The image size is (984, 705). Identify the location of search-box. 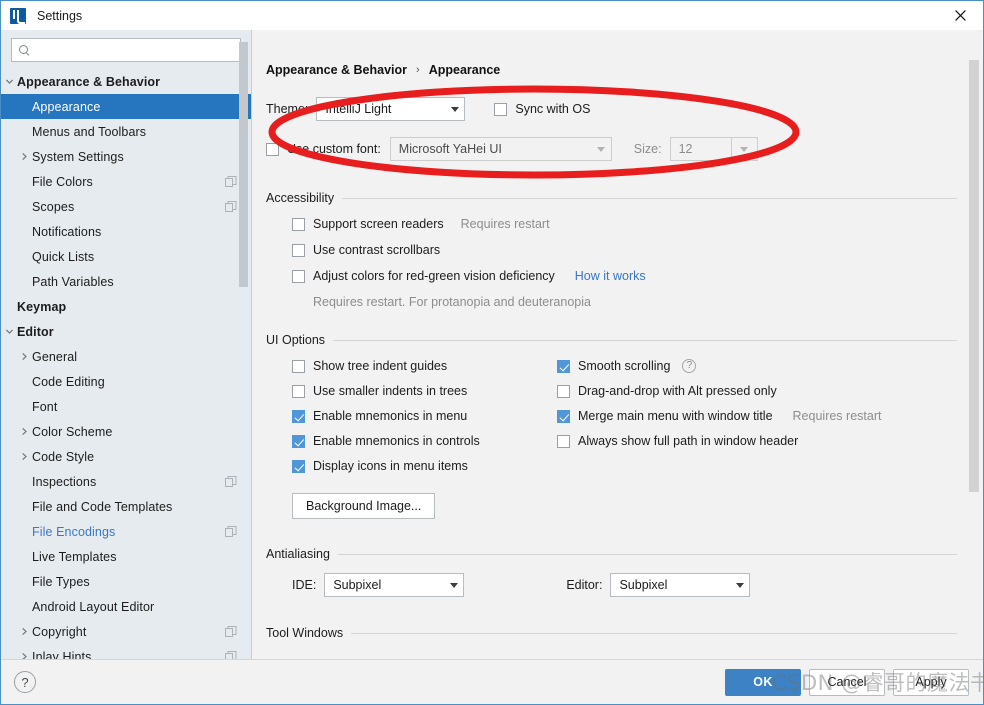
(126, 50).